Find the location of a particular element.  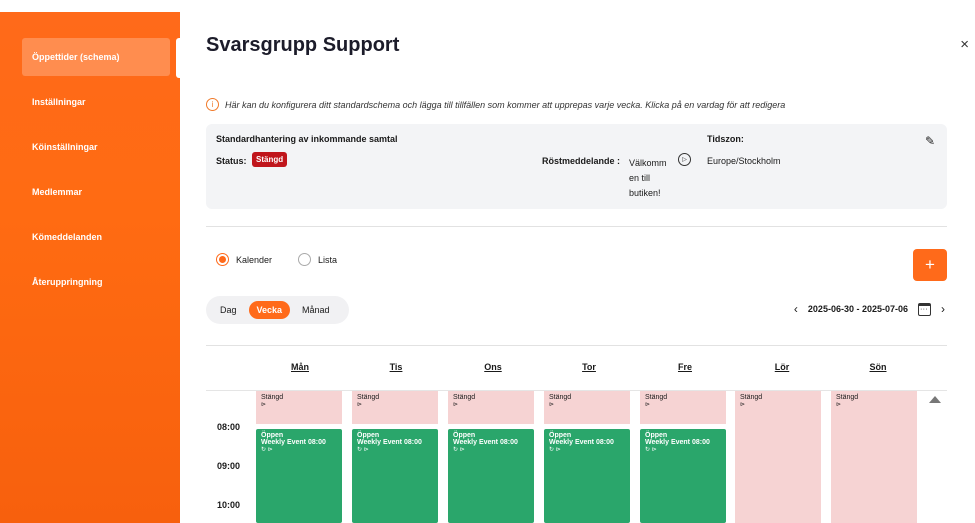

day-column-tue: Stängd ⊳ Öppen Weekly Event 08:00 ↻ ⊳ is located at coordinates (395, 457).